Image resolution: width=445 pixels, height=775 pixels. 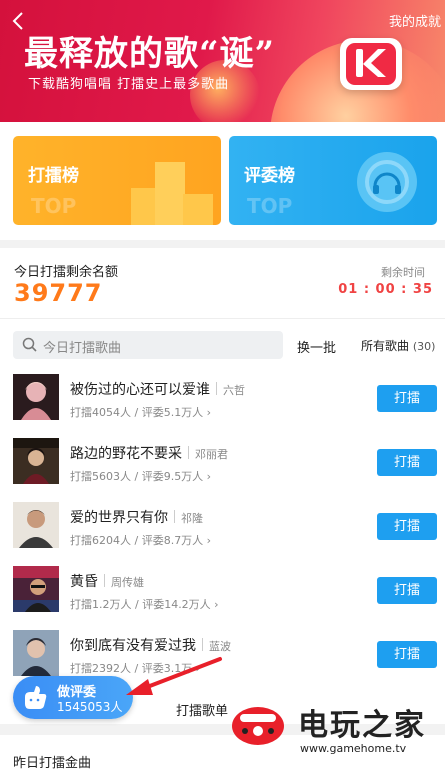 What do you see at coordinates (66, 272) in the screenshot?
I see `quota-label: 今日打擂剩余名额` at bounding box center [66, 272].